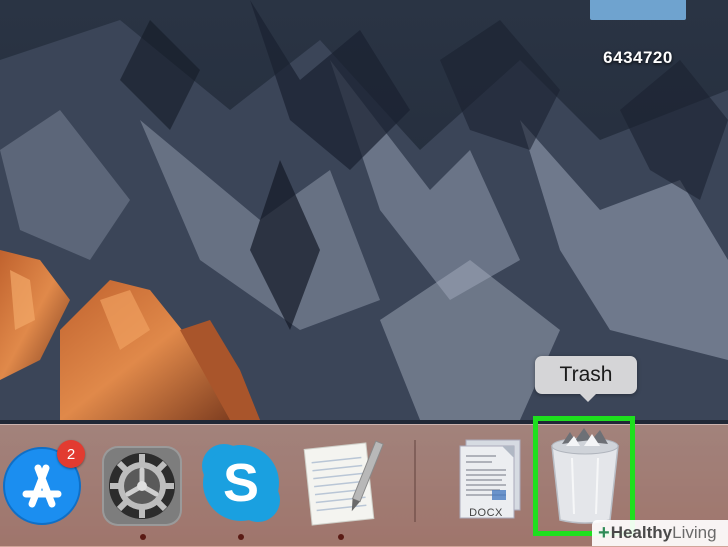 The width and height of the screenshot is (728, 547). I want to click on svg-text: S, so click(241, 483).